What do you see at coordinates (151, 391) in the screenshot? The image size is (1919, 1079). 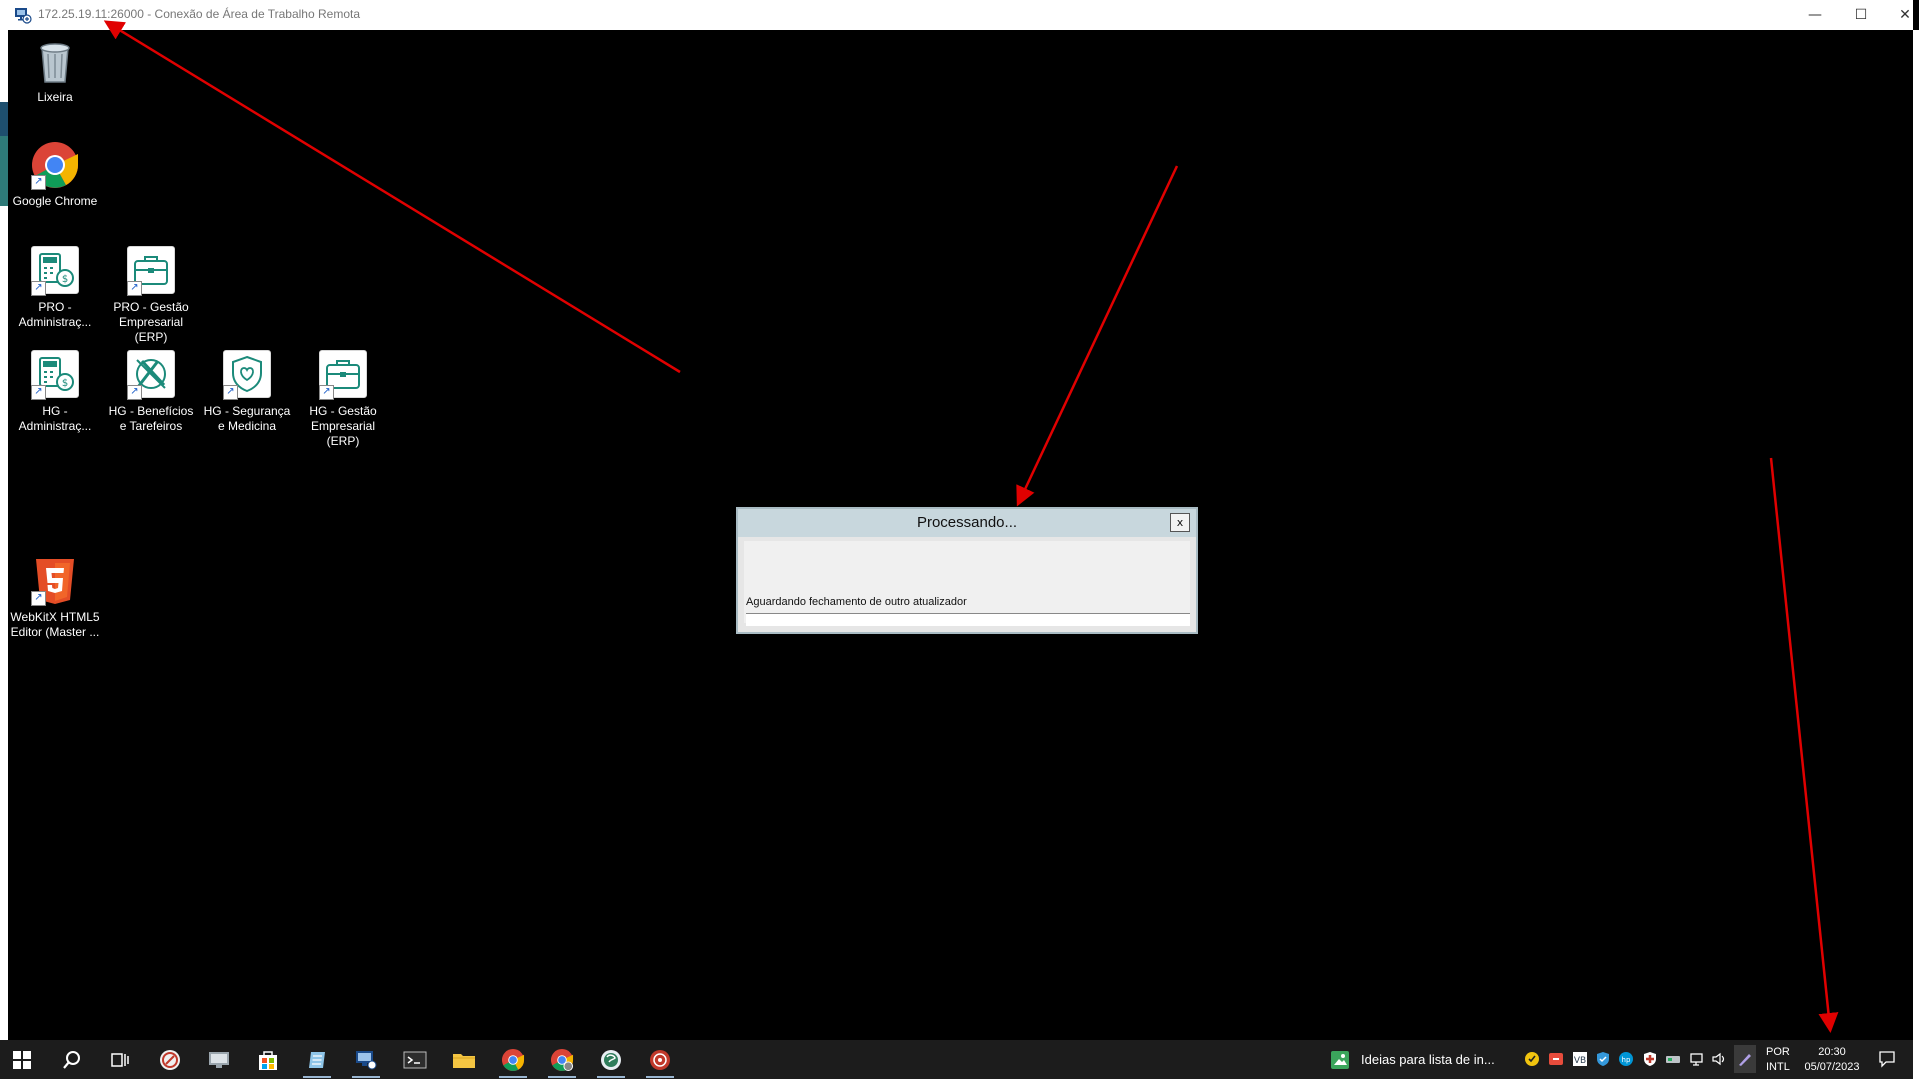 I see `desktop-icon-hg-beneficios: ↗ HG - Benefícios e Tarefeiros` at bounding box center [151, 391].